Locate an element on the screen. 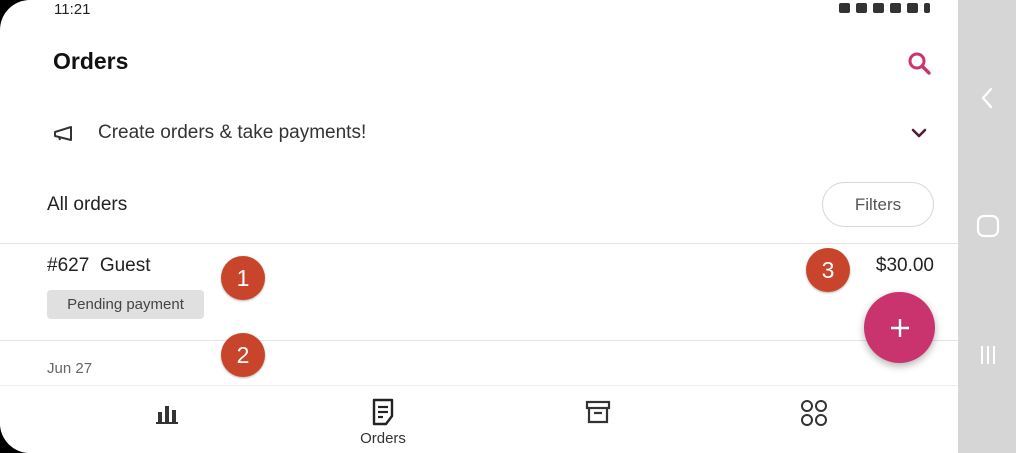  status-icons is located at coordinates (884, 8).